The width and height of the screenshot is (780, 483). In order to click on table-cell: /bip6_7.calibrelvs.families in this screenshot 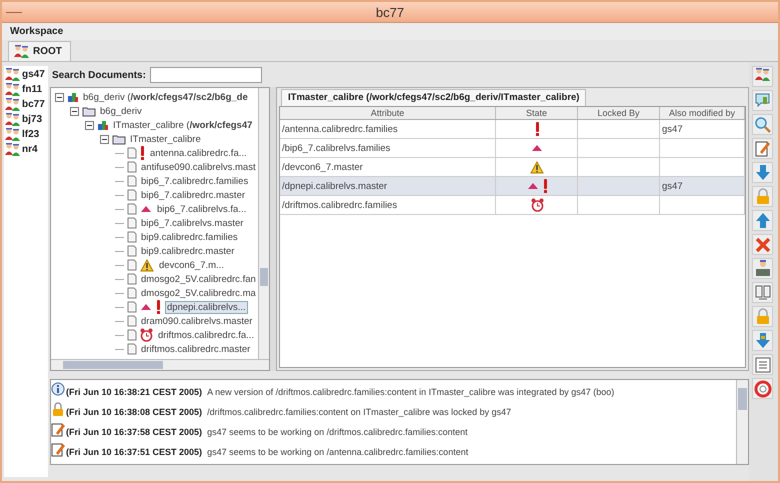, I will do `click(388, 148)`.